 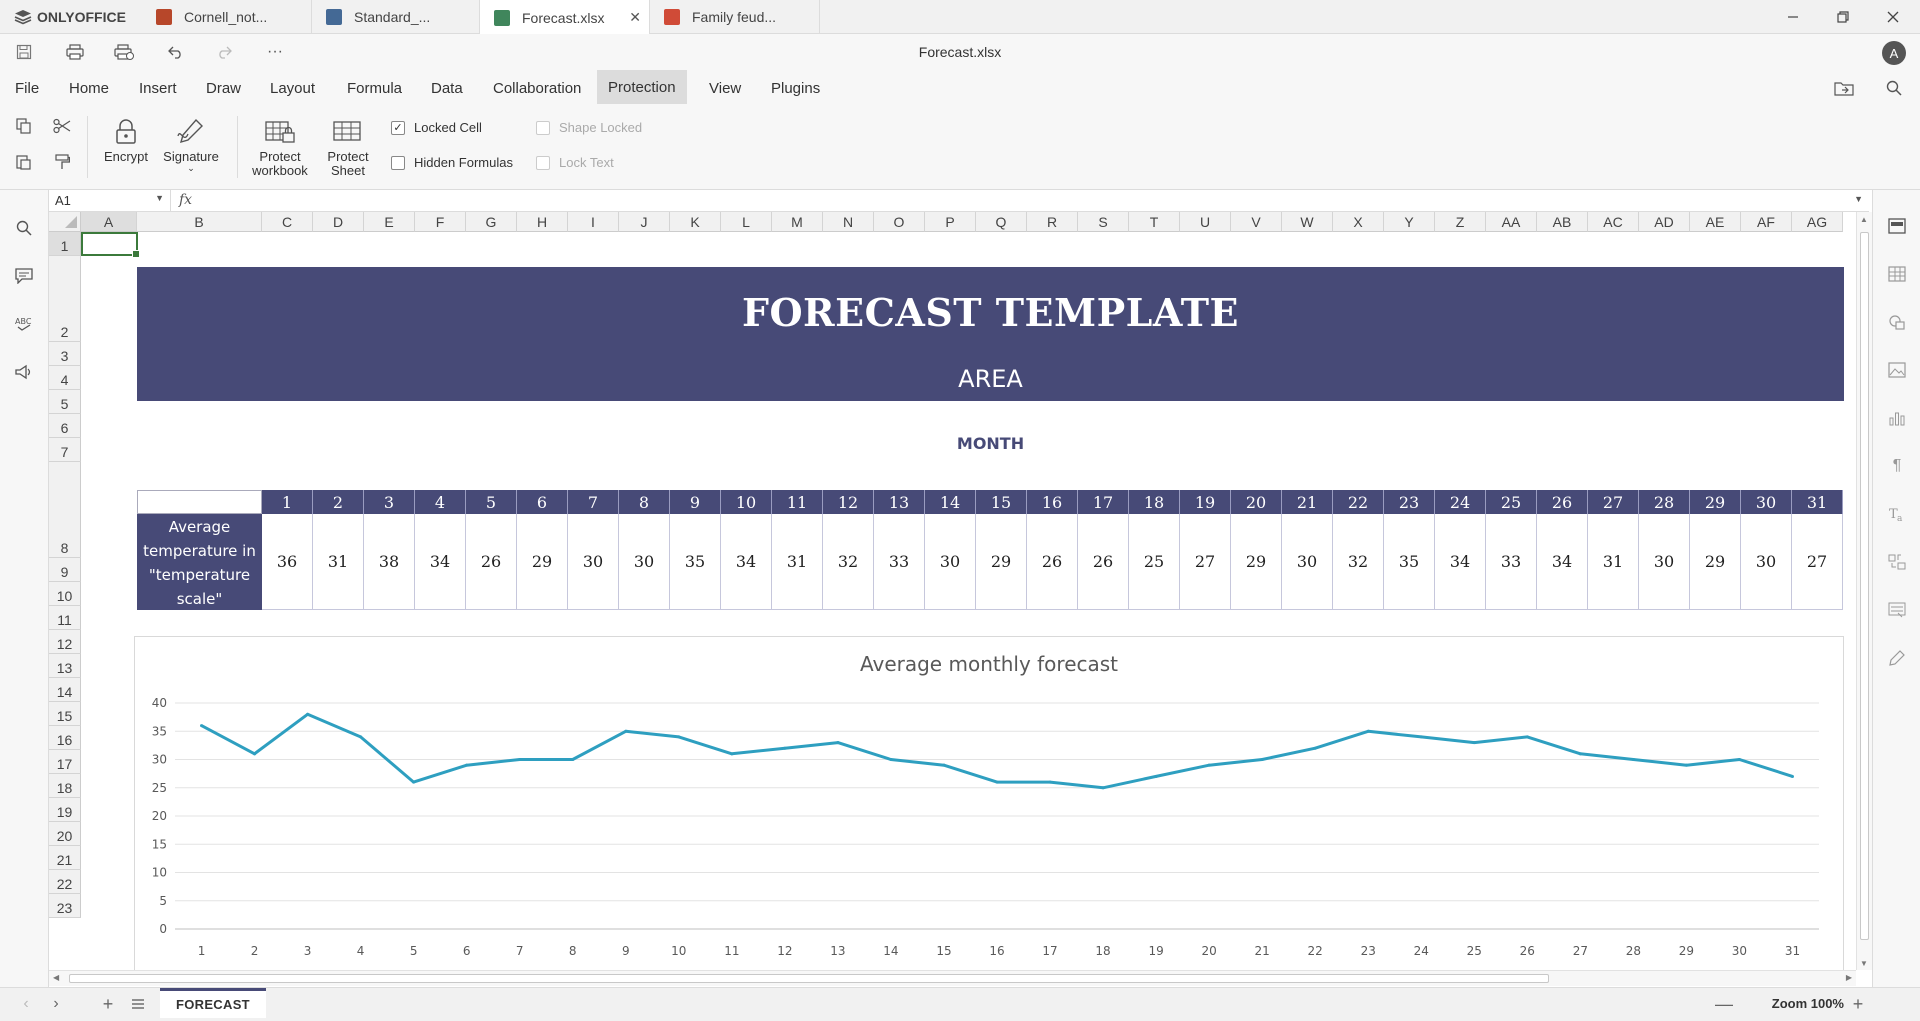 What do you see at coordinates (199, 502) in the screenshot?
I see `table-corner-cell` at bounding box center [199, 502].